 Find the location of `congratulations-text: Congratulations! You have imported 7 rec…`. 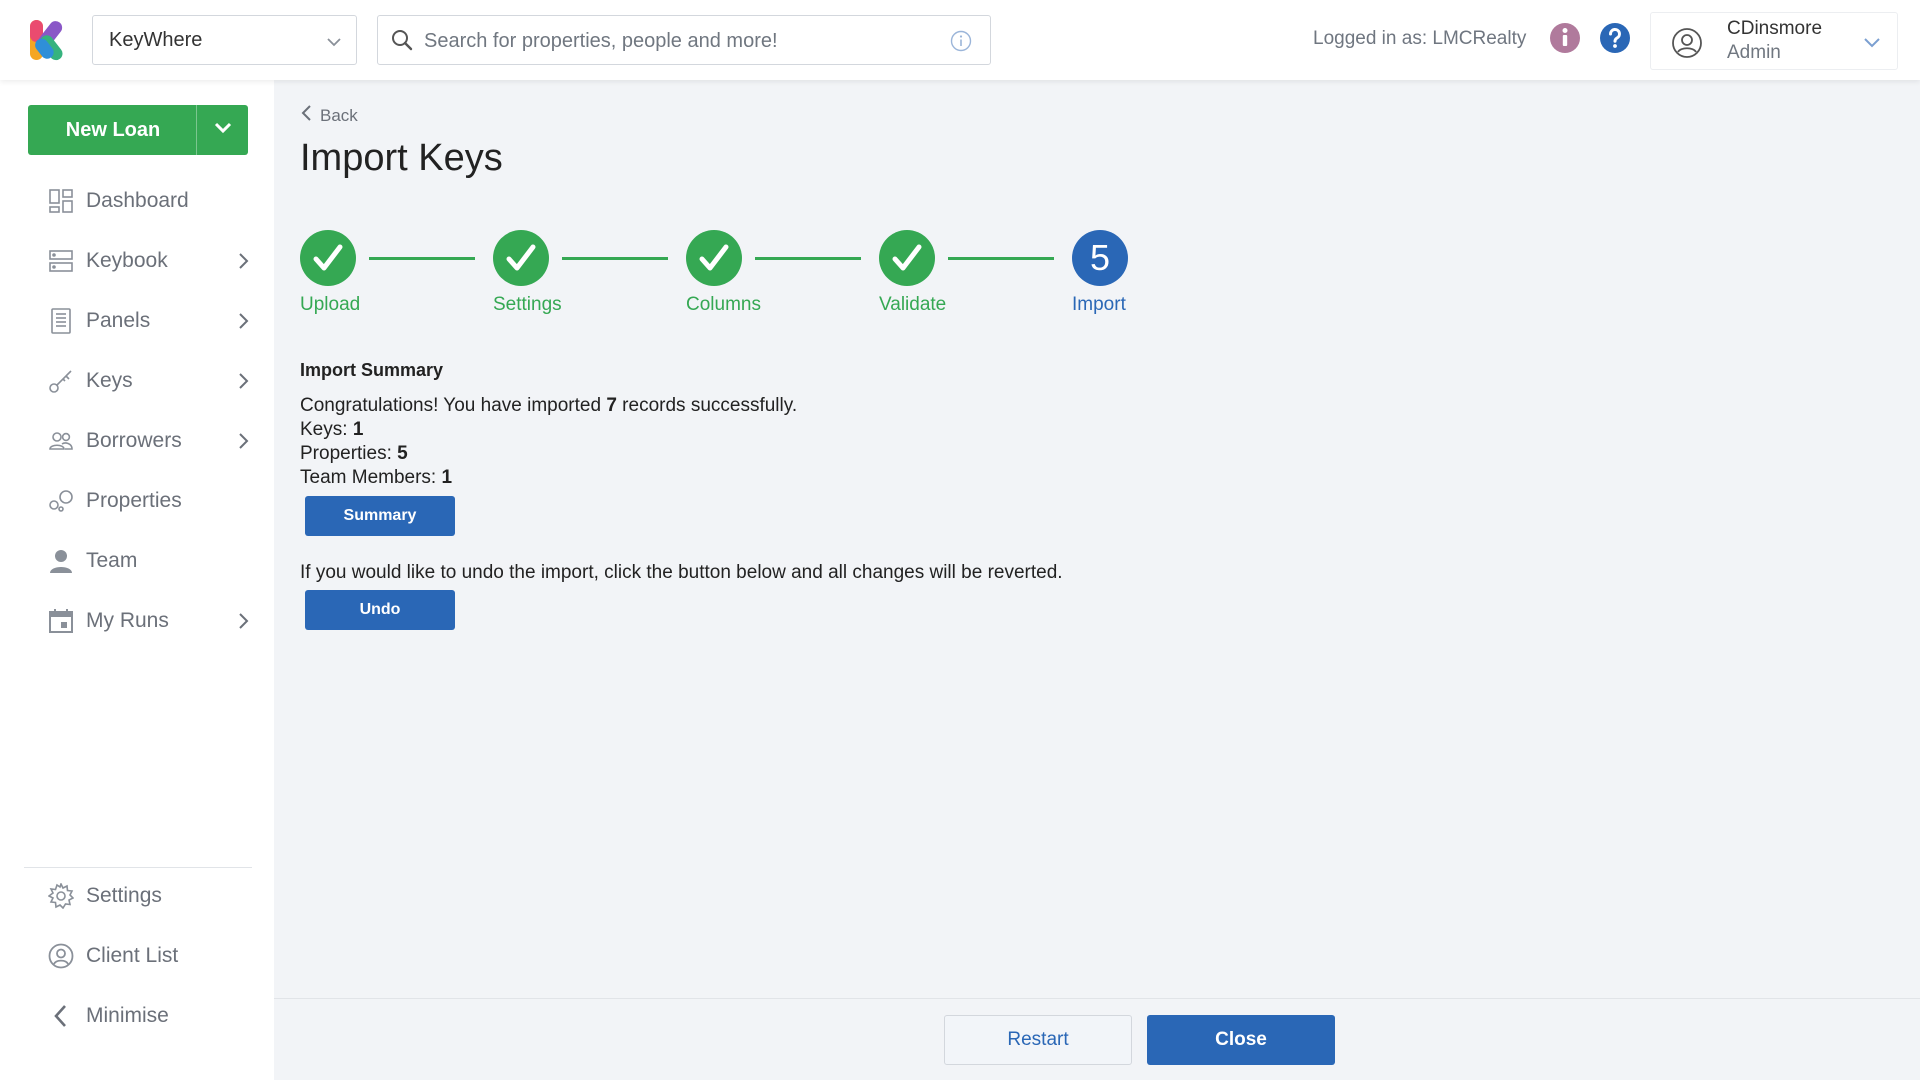

congratulations-text: Congratulations! You have imported 7 rec… is located at coordinates (548, 406).